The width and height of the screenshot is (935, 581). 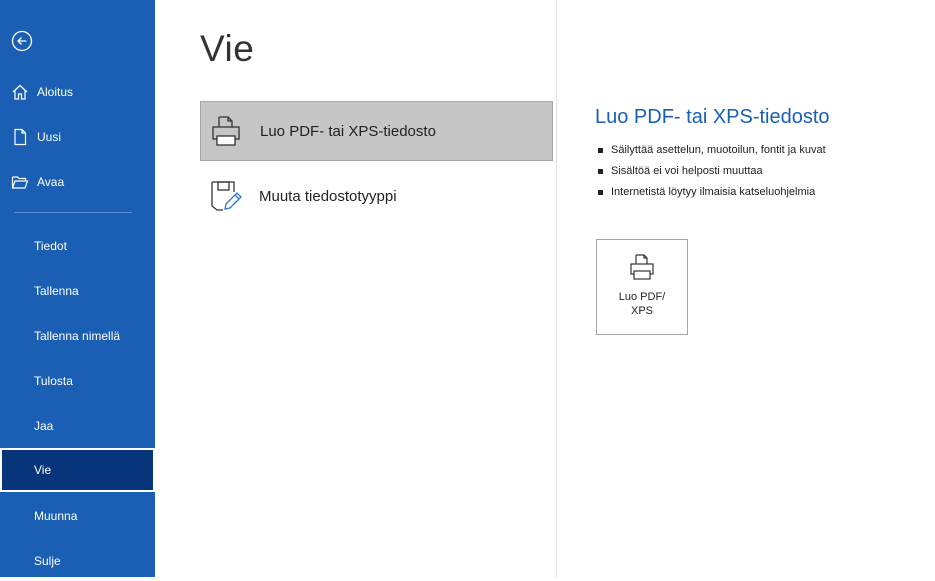 I want to click on change-file-type-icon, so click(x=226, y=196).